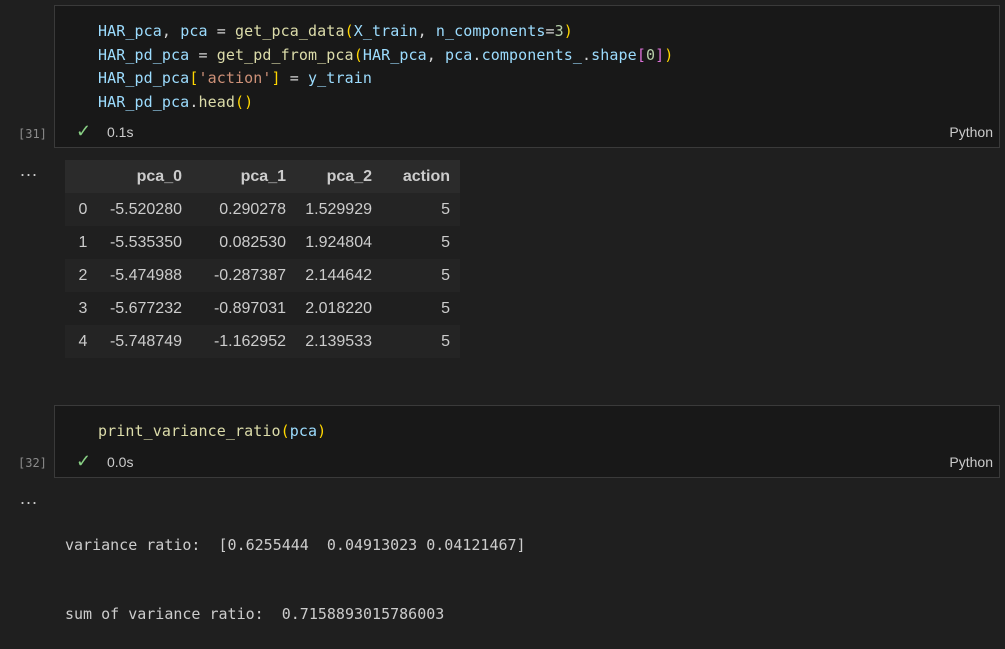 This screenshot has width=1005, height=649. I want to click on code-token: get_pca_data, so click(290, 31).